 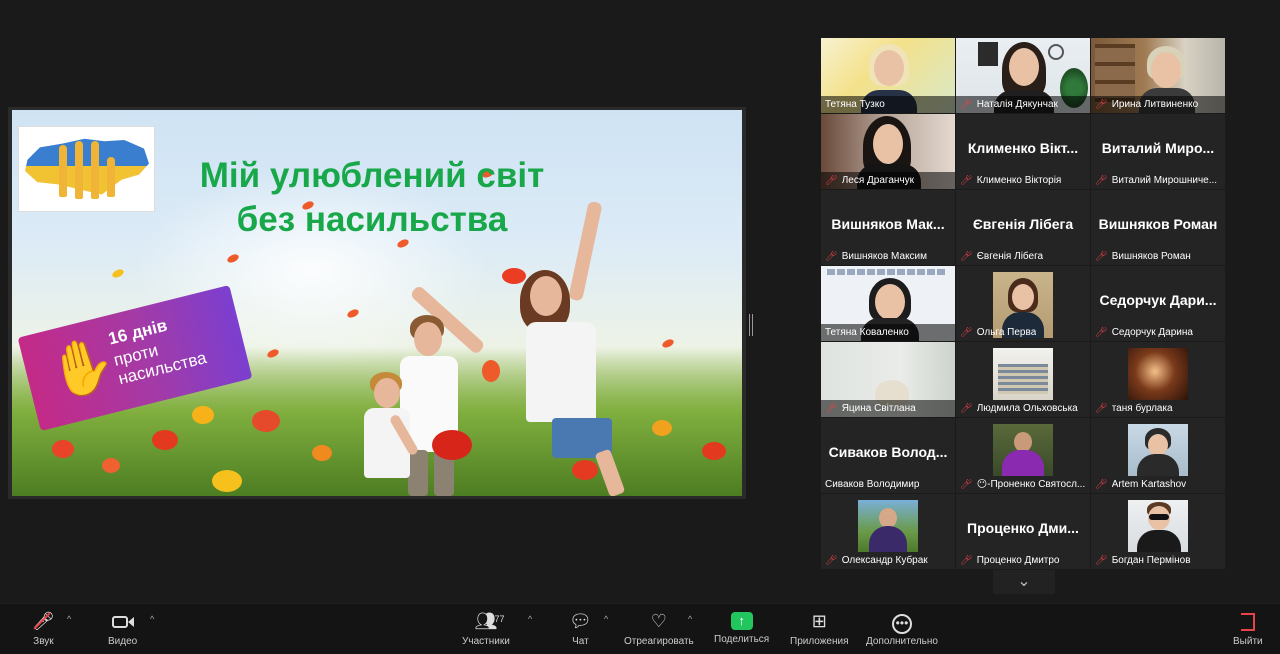 What do you see at coordinates (1024, 582) in the screenshot?
I see `gallery-next-page-chevron-icon: ⌄` at bounding box center [1024, 582].